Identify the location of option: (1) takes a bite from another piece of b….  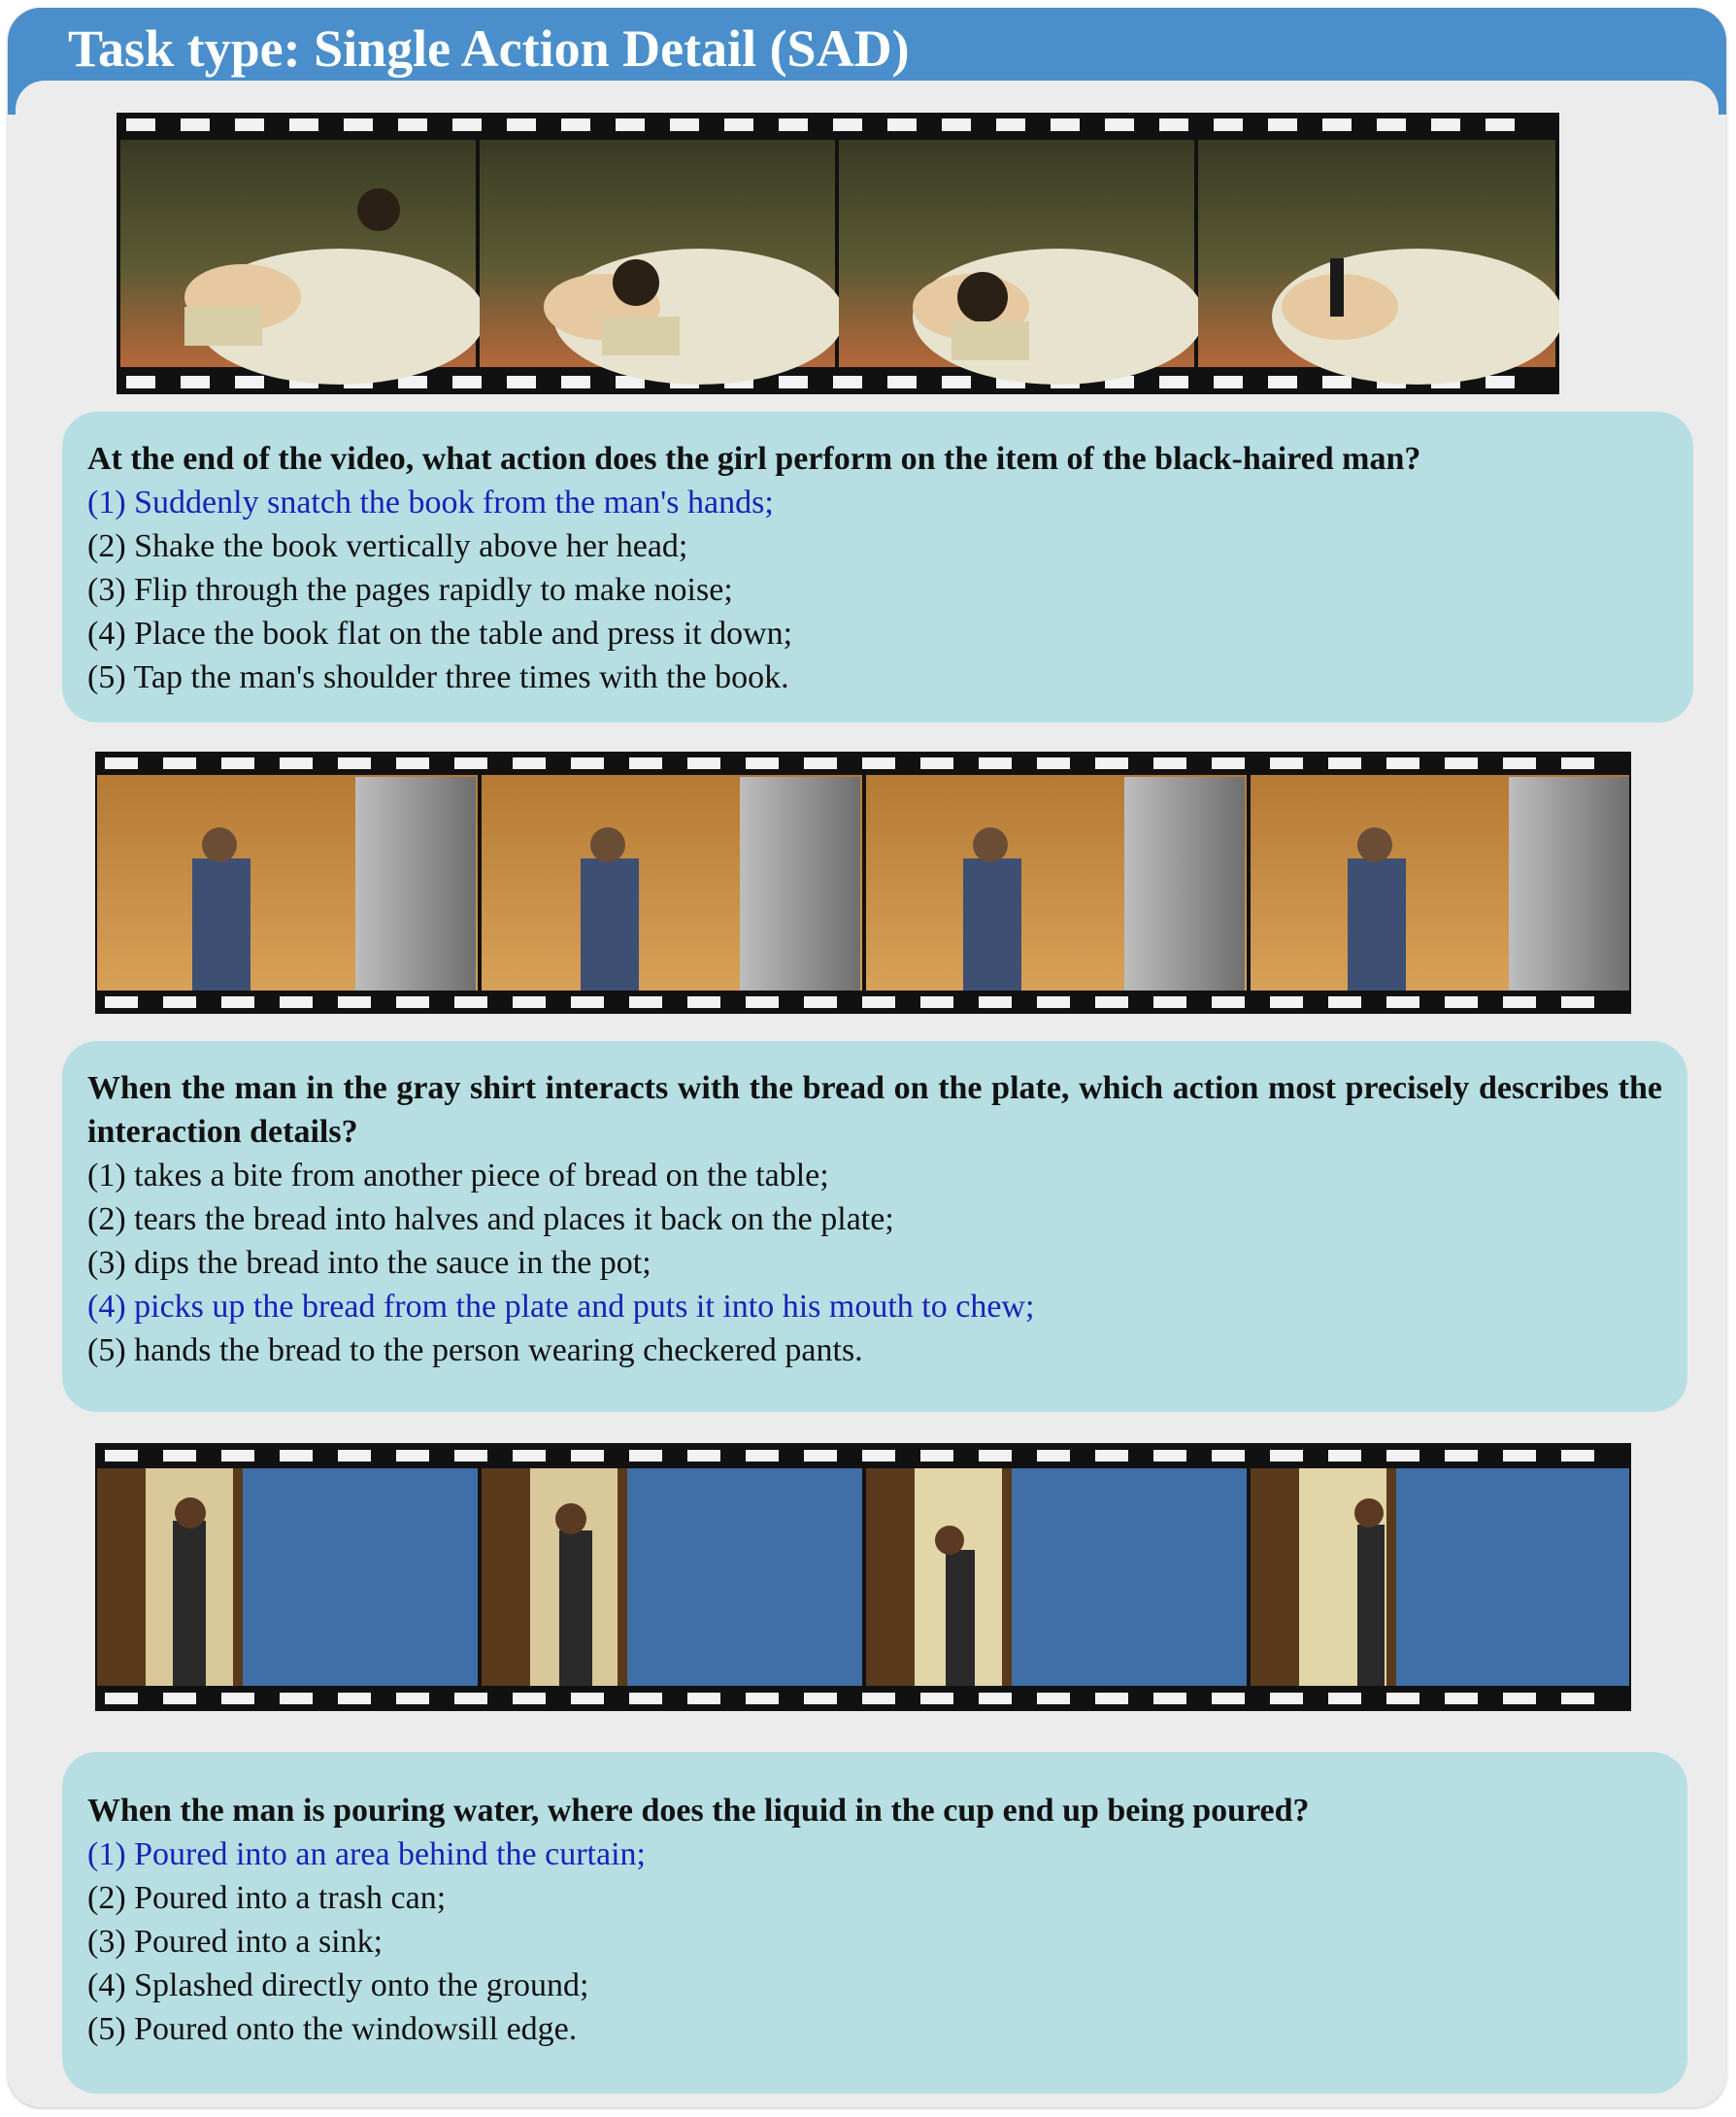
(458, 1175).